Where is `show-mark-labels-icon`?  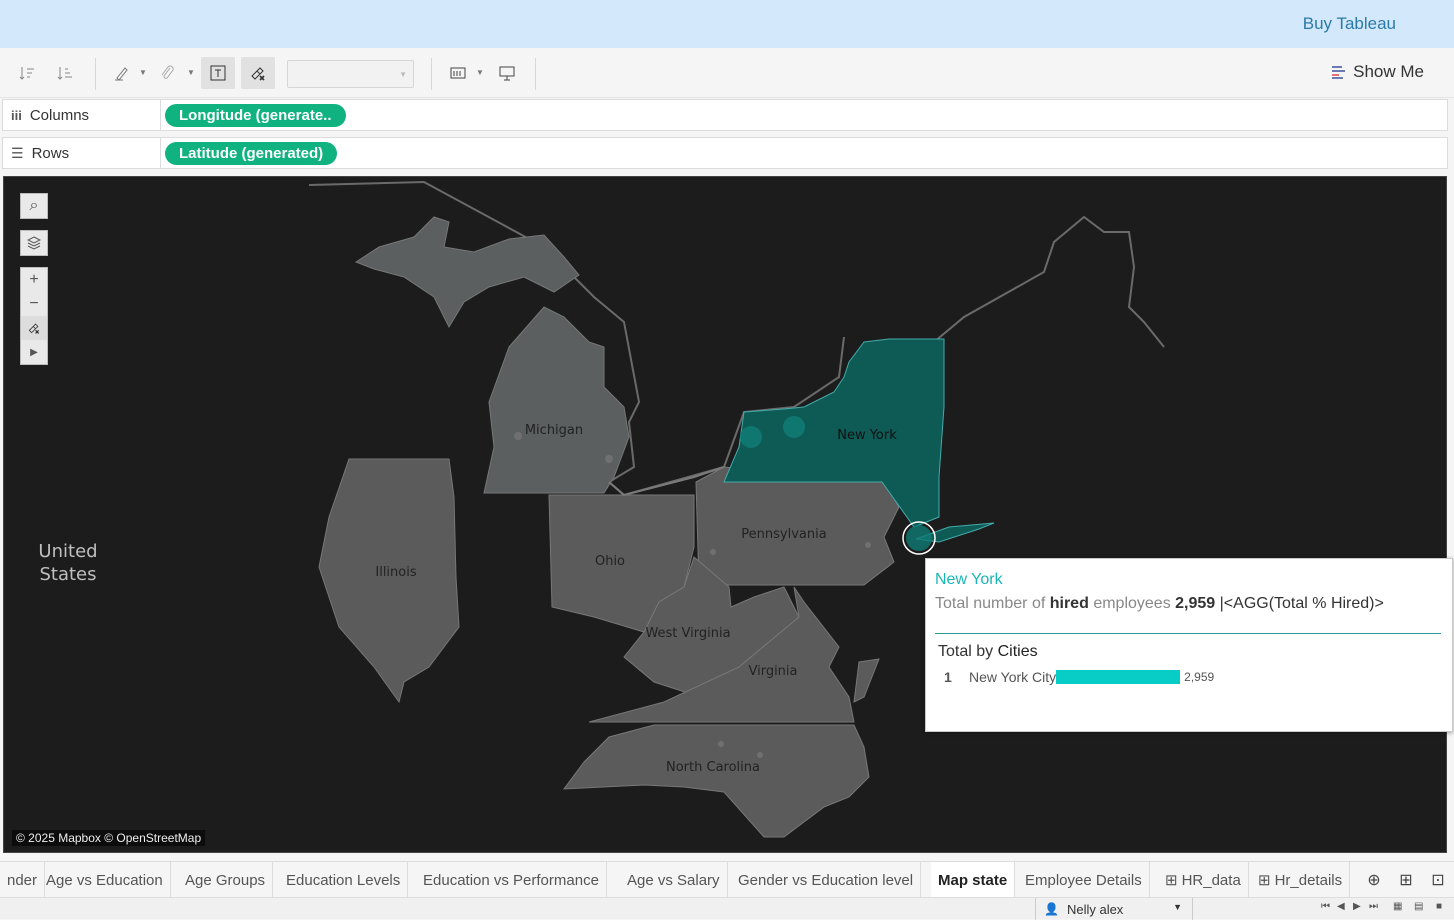 show-mark-labels-icon is located at coordinates (218, 73).